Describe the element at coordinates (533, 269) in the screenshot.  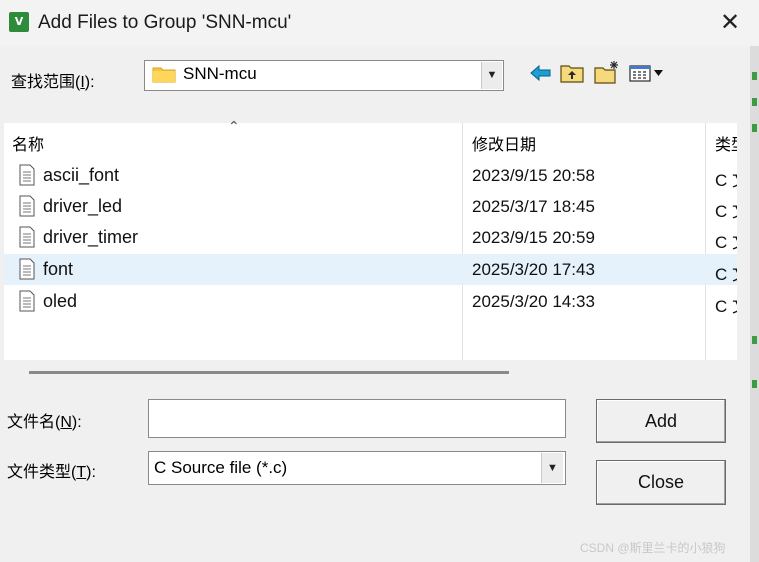
I see `file-date: 2025/3/20 17:43` at that location.